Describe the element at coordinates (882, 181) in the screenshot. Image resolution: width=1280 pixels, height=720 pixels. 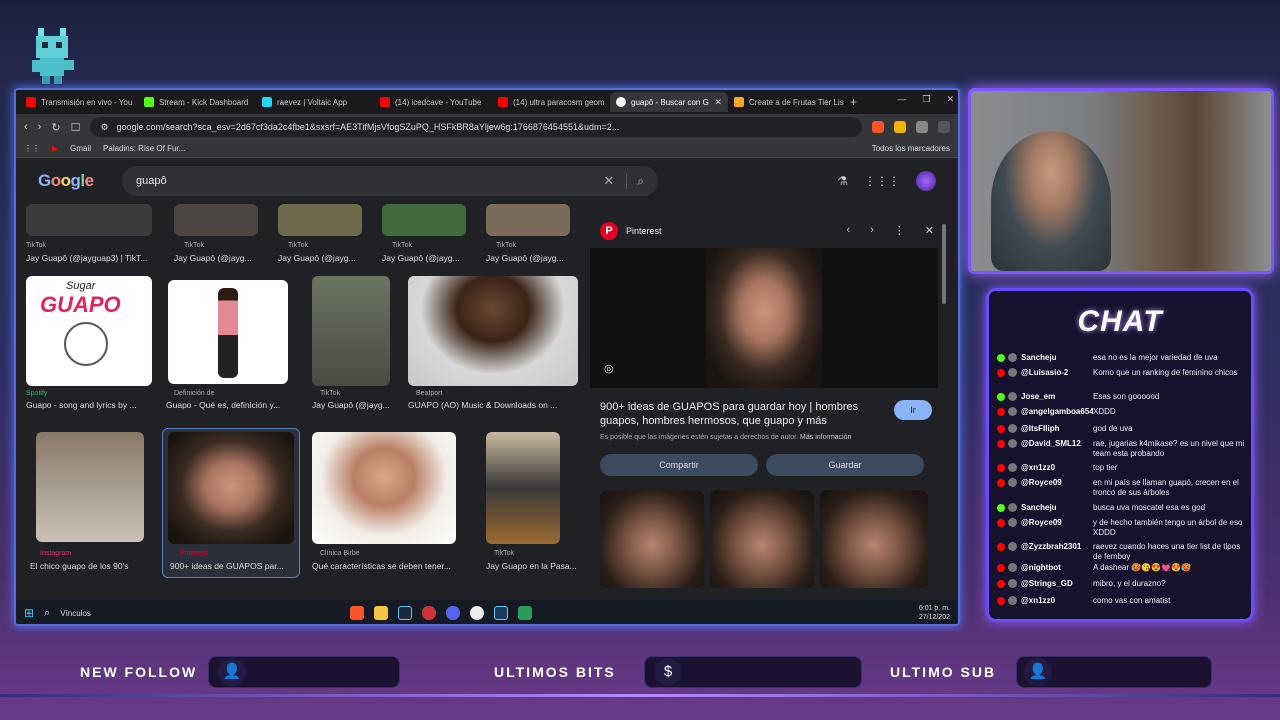
I see `google-apps-icon: ⋮⋮⋮` at that location.